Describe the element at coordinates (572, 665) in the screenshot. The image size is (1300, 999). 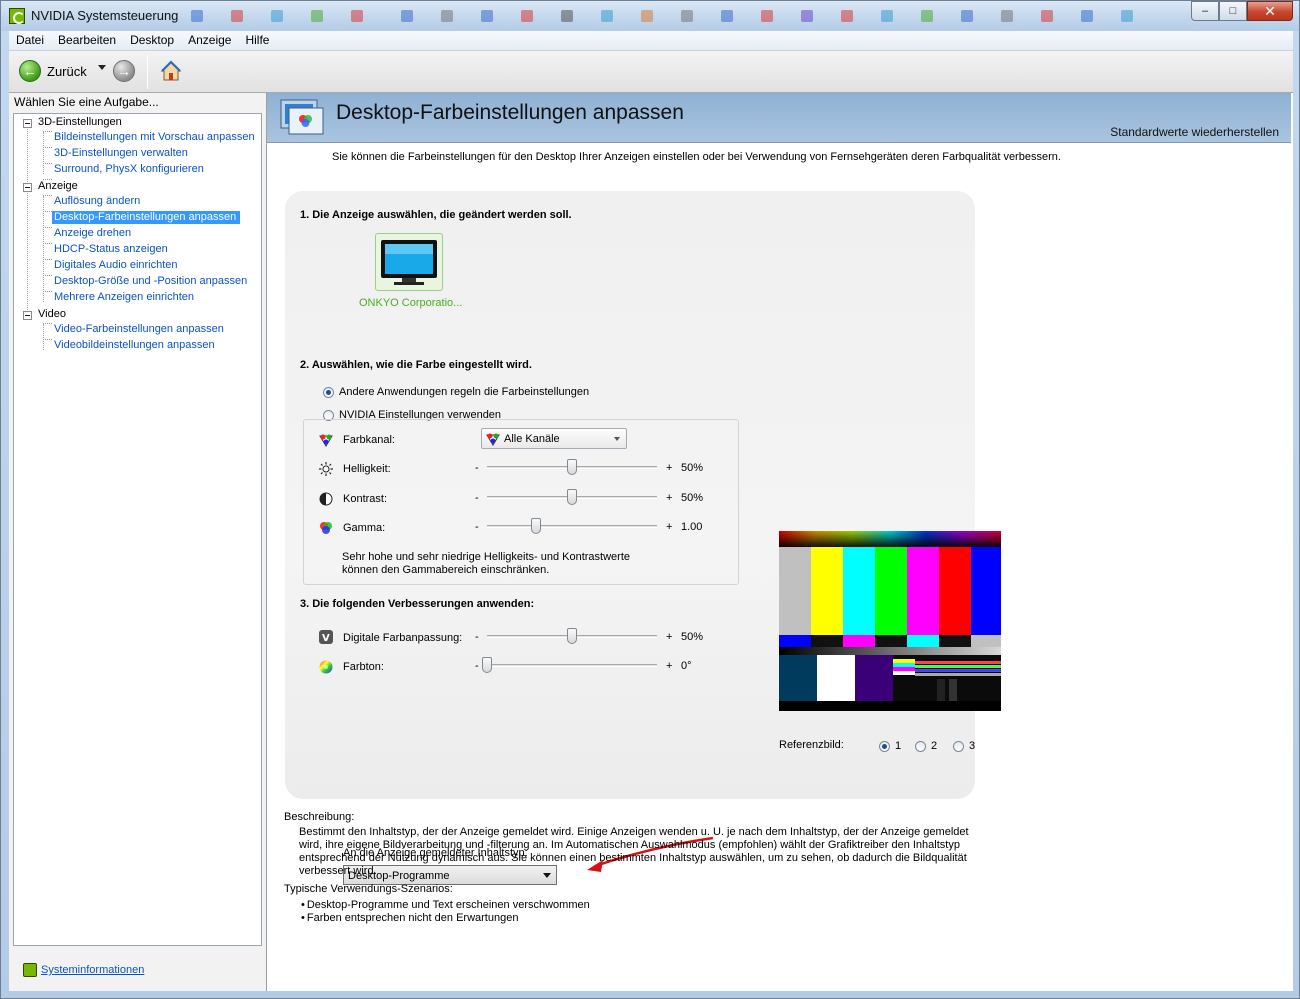
I see `hue-slider-track` at that location.